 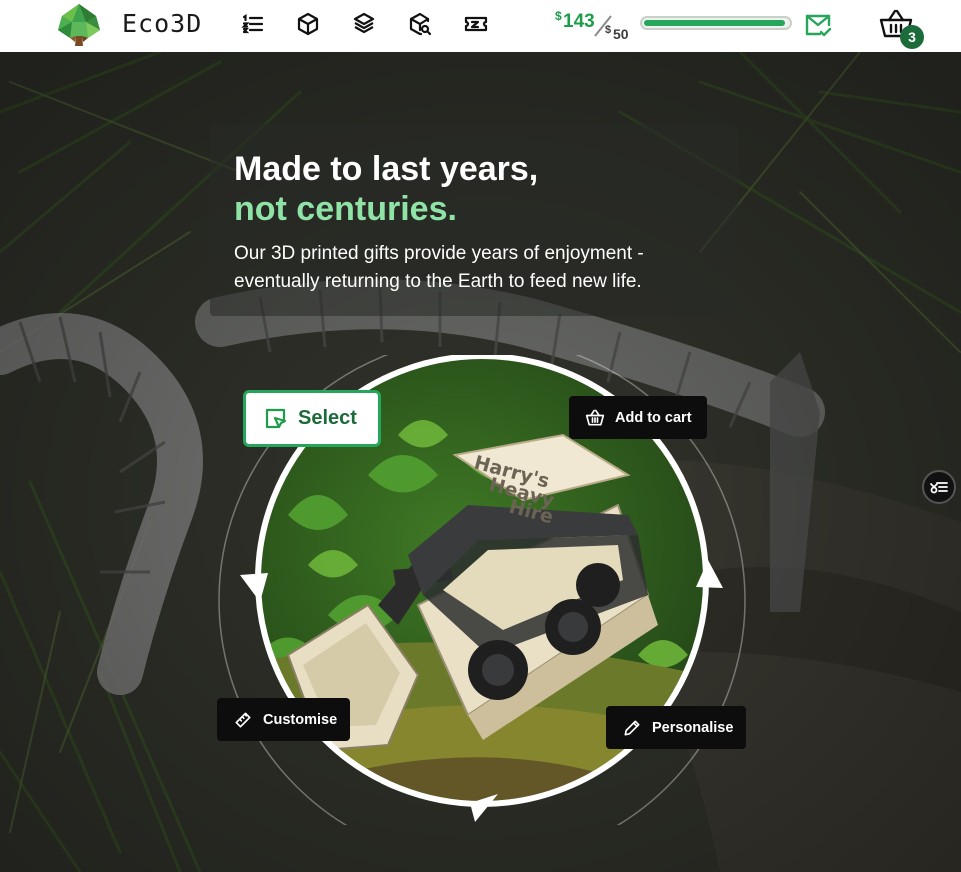 I want to click on pencil-icon, so click(x=632, y=727).